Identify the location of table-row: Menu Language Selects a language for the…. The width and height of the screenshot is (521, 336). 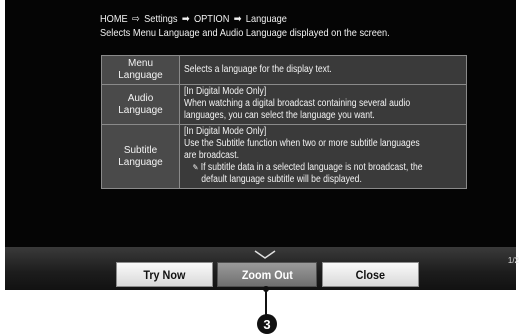
(284, 70).